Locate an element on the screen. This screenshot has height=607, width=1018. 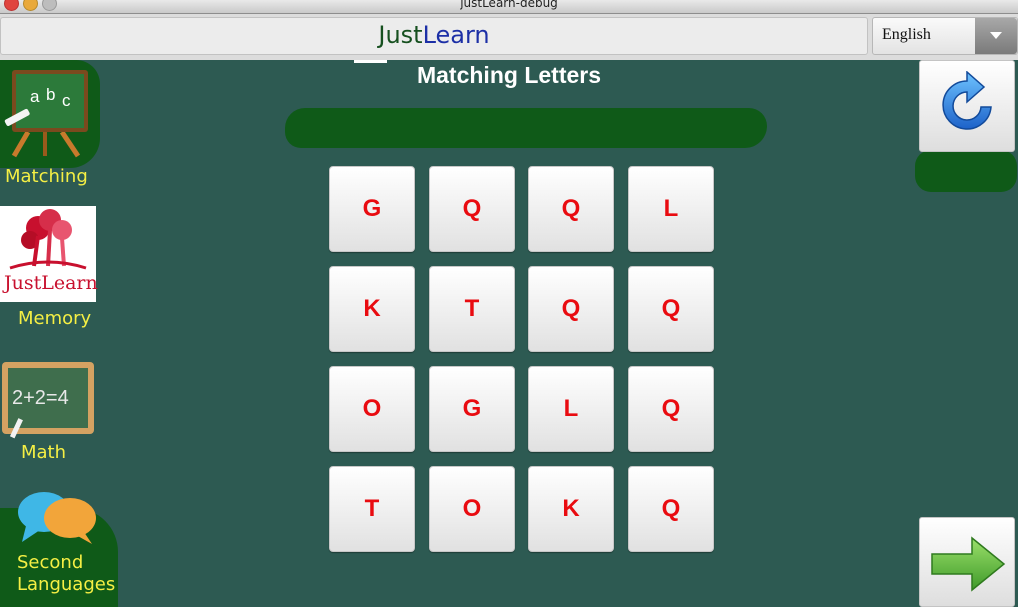
sidebar-item-label: Matching is located at coordinates (46, 176).